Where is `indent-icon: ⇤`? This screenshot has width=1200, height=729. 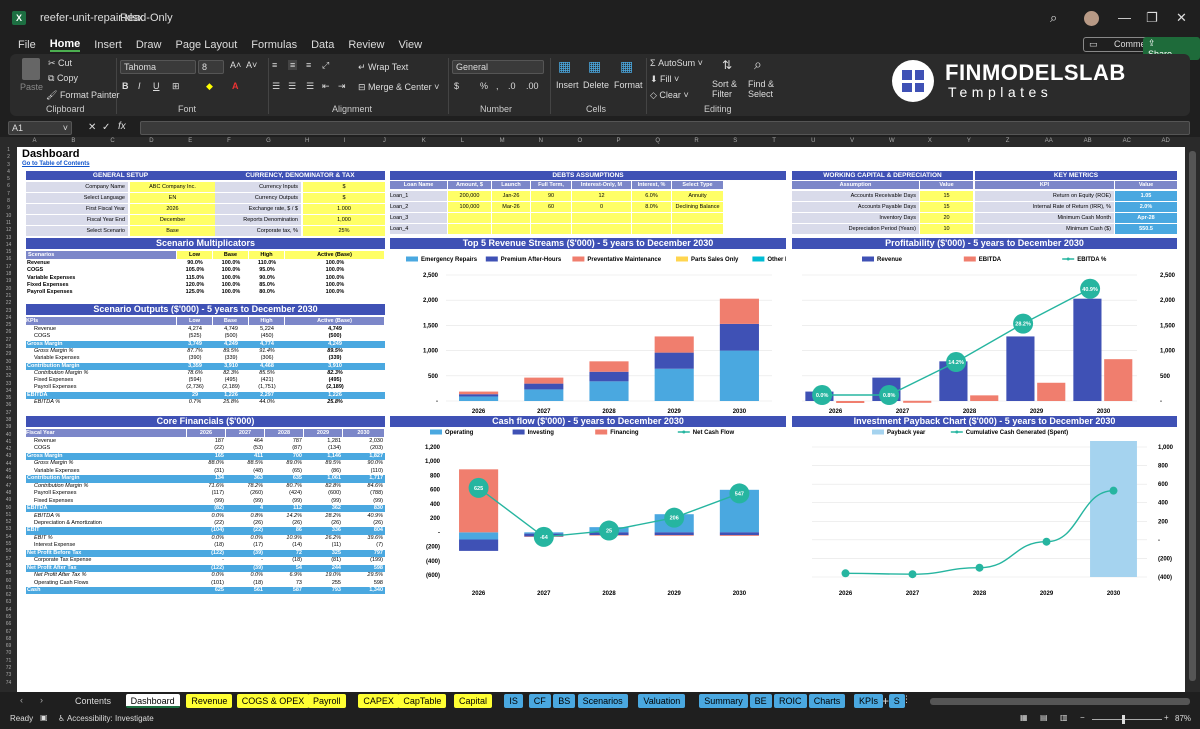
indent-icon: ⇤ is located at coordinates (326, 86).